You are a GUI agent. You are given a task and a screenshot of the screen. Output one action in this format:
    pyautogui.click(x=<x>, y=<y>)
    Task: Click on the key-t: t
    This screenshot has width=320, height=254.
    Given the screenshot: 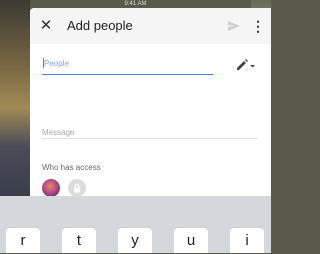 What is the action you would take?
    pyautogui.click(x=79, y=240)
    